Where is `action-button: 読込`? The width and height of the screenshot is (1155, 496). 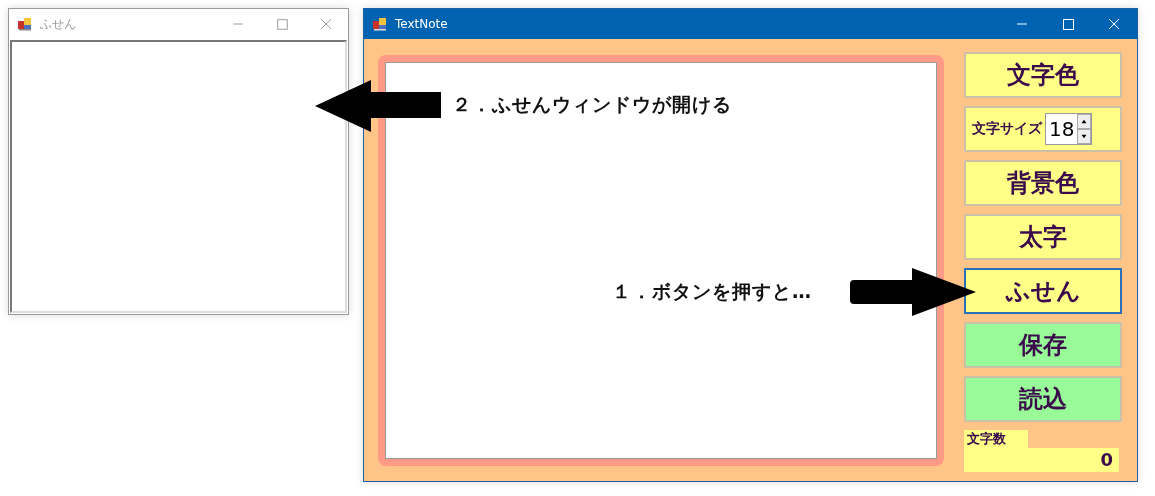 action-button: 読込 is located at coordinates (1043, 399).